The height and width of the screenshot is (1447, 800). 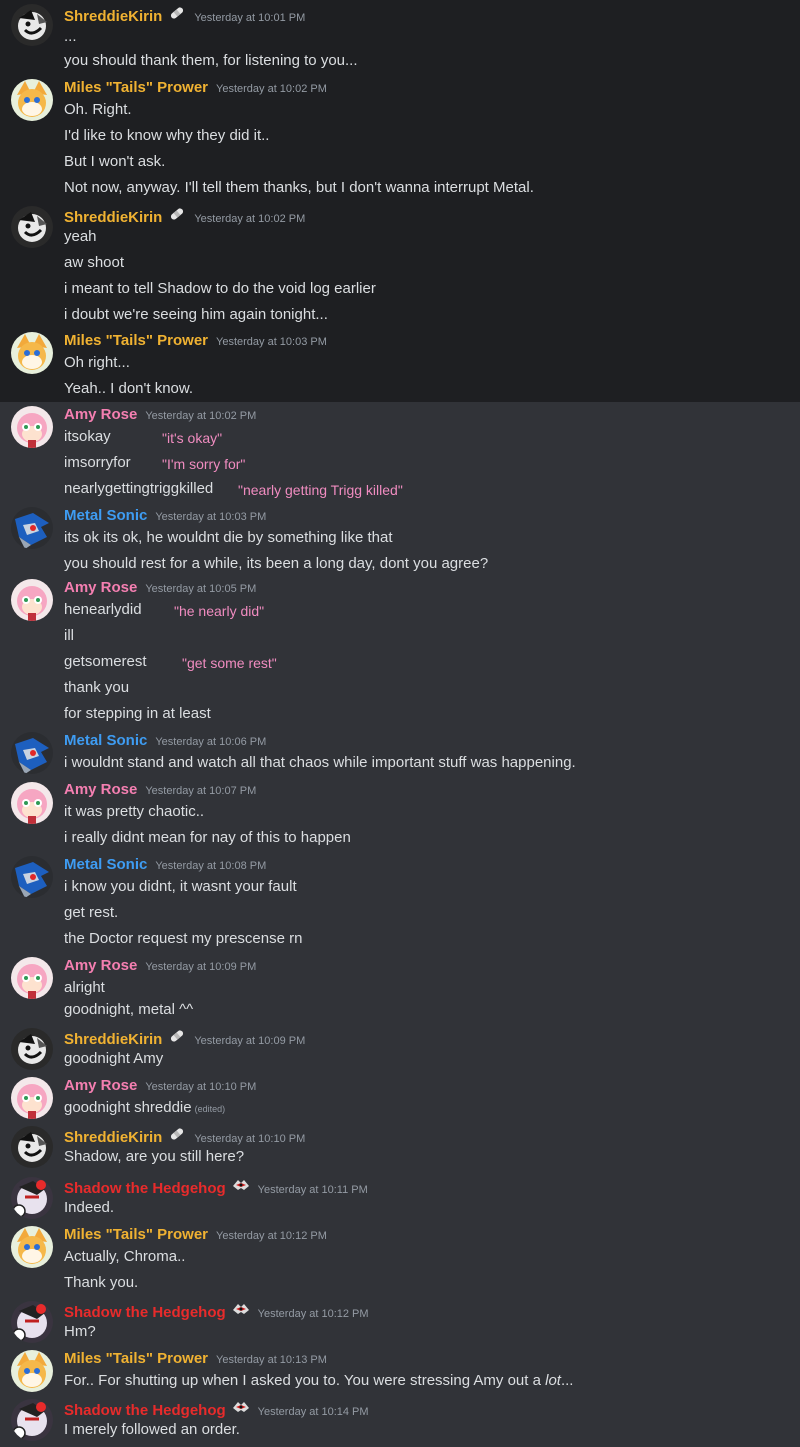 I want to click on message-text: it was pretty chaotic.., so click(x=134, y=811).